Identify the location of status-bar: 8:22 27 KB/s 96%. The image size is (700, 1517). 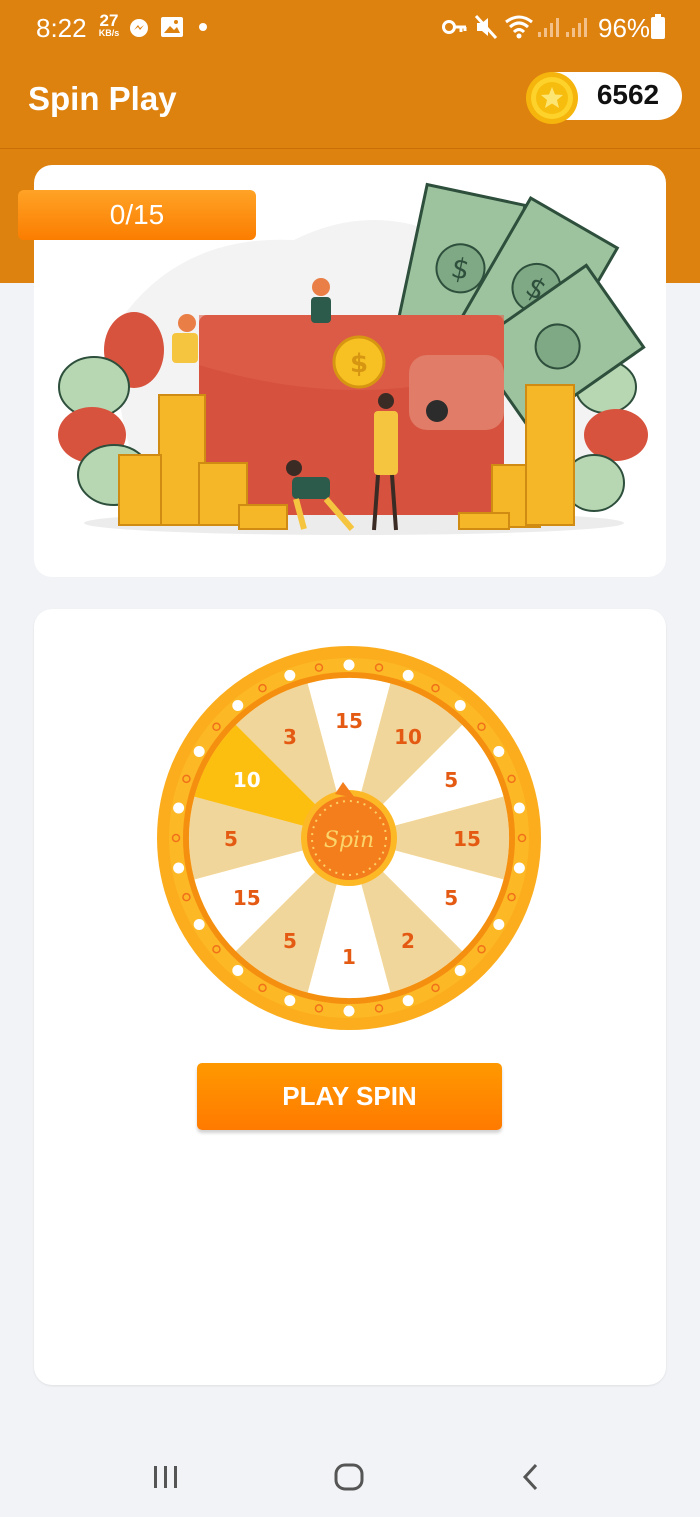
(350, 28).